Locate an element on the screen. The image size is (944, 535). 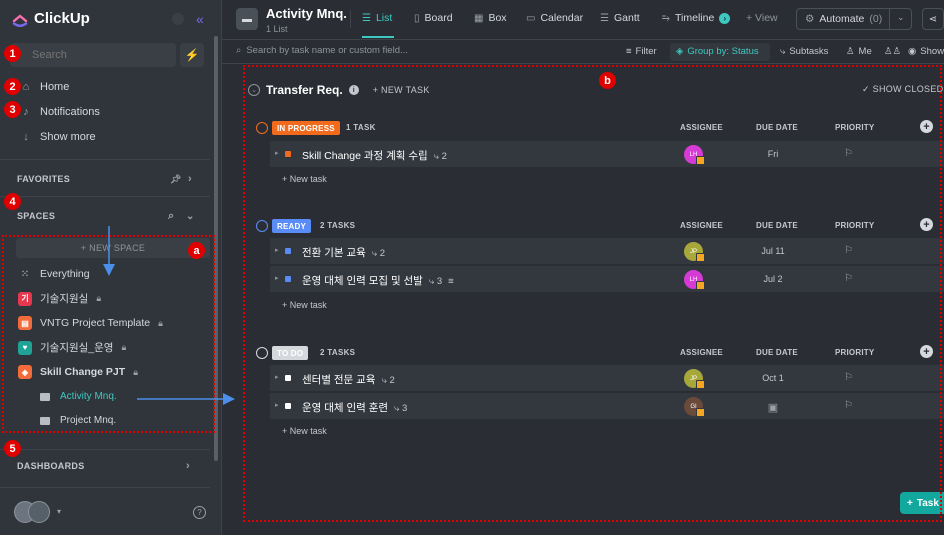
tab-list: ☰ List is located at coordinates (377, 18).